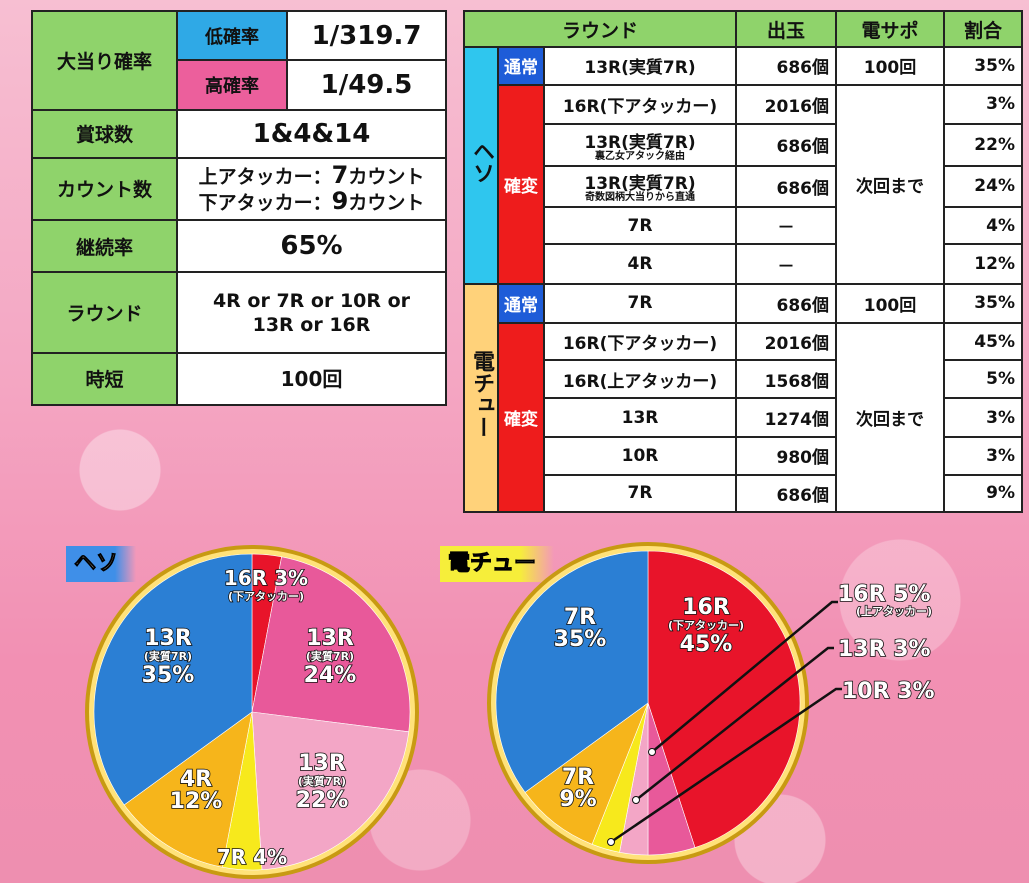 The image size is (1029, 883). I want to click on den-pie-outside-label: 10R 3%, so click(888, 691).